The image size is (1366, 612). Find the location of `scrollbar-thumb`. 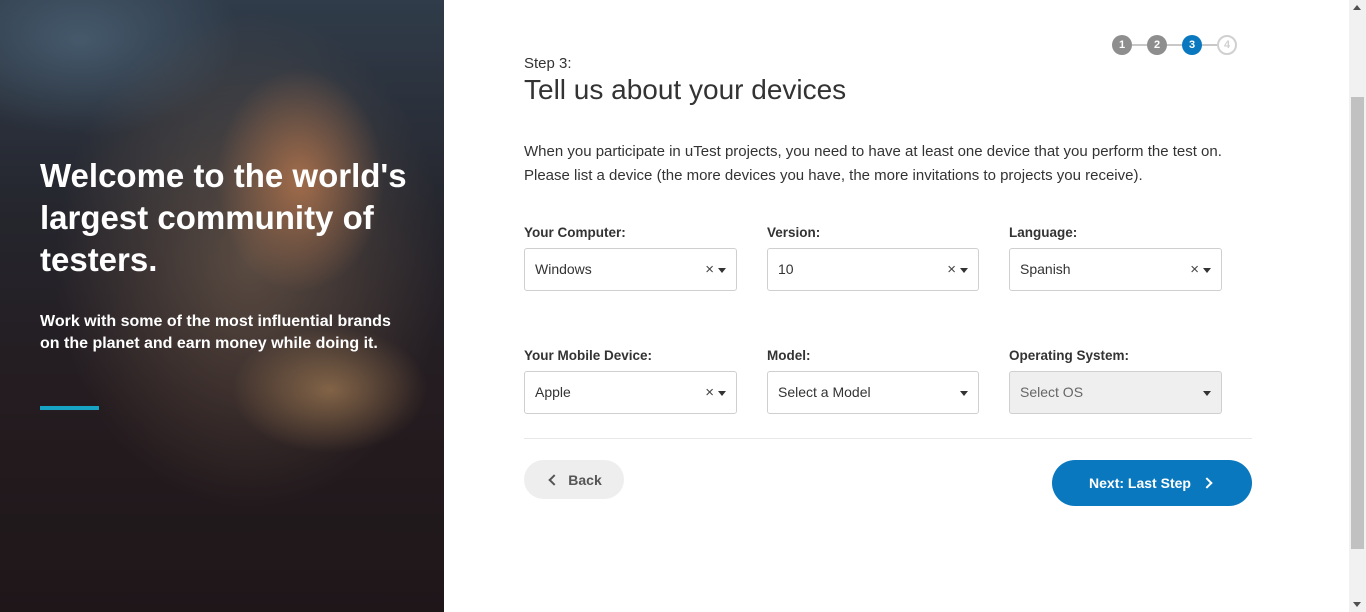

scrollbar-thumb is located at coordinates (1357, 323).